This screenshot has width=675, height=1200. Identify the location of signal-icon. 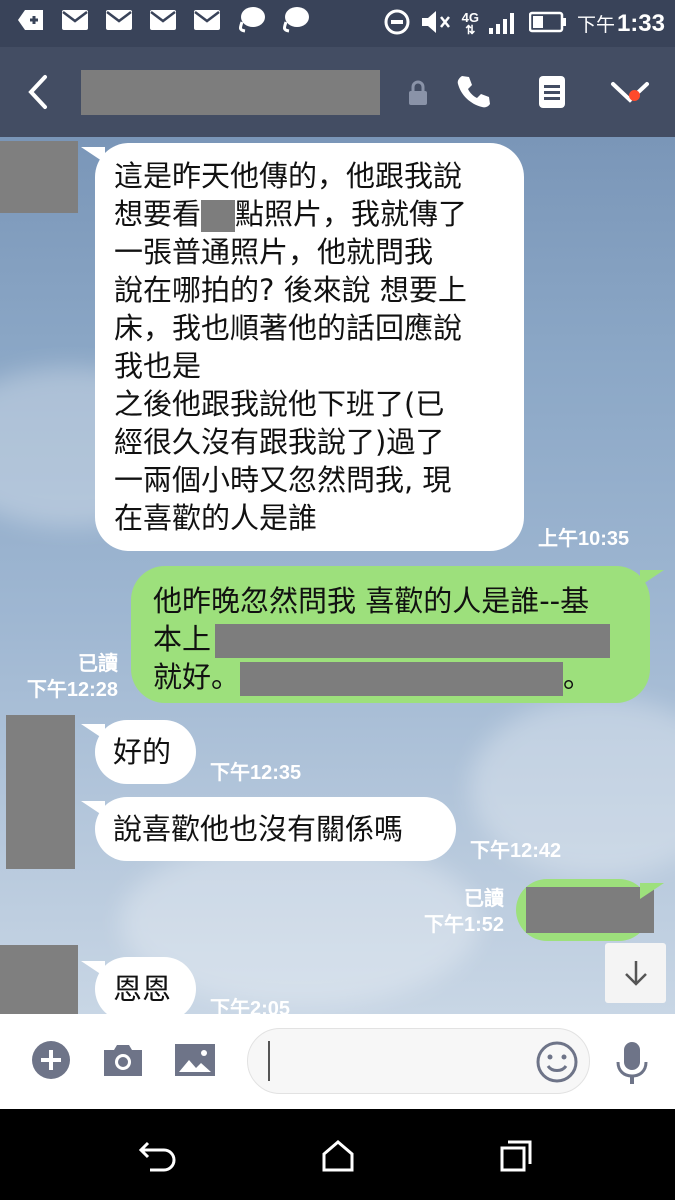
(503, 24).